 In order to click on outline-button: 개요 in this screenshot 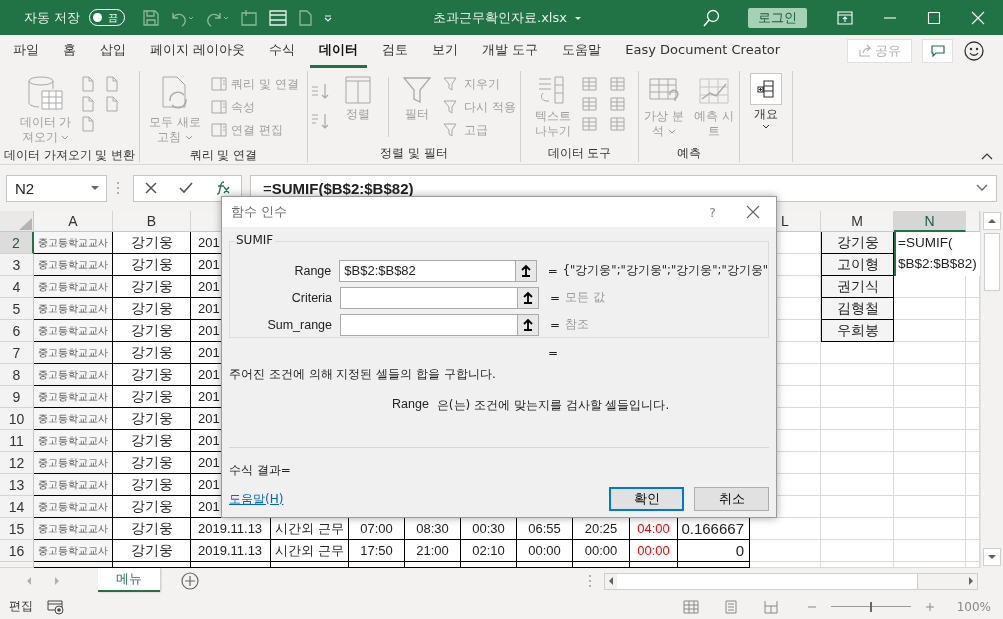, I will do `click(766, 102)`.